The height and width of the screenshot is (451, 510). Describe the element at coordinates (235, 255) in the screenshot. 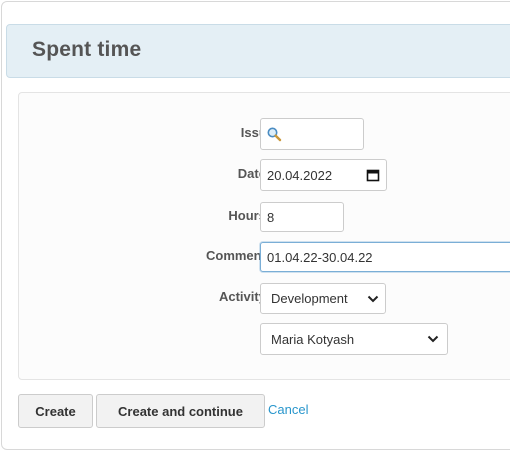

I see `comment-label-text: Comment` at that location.